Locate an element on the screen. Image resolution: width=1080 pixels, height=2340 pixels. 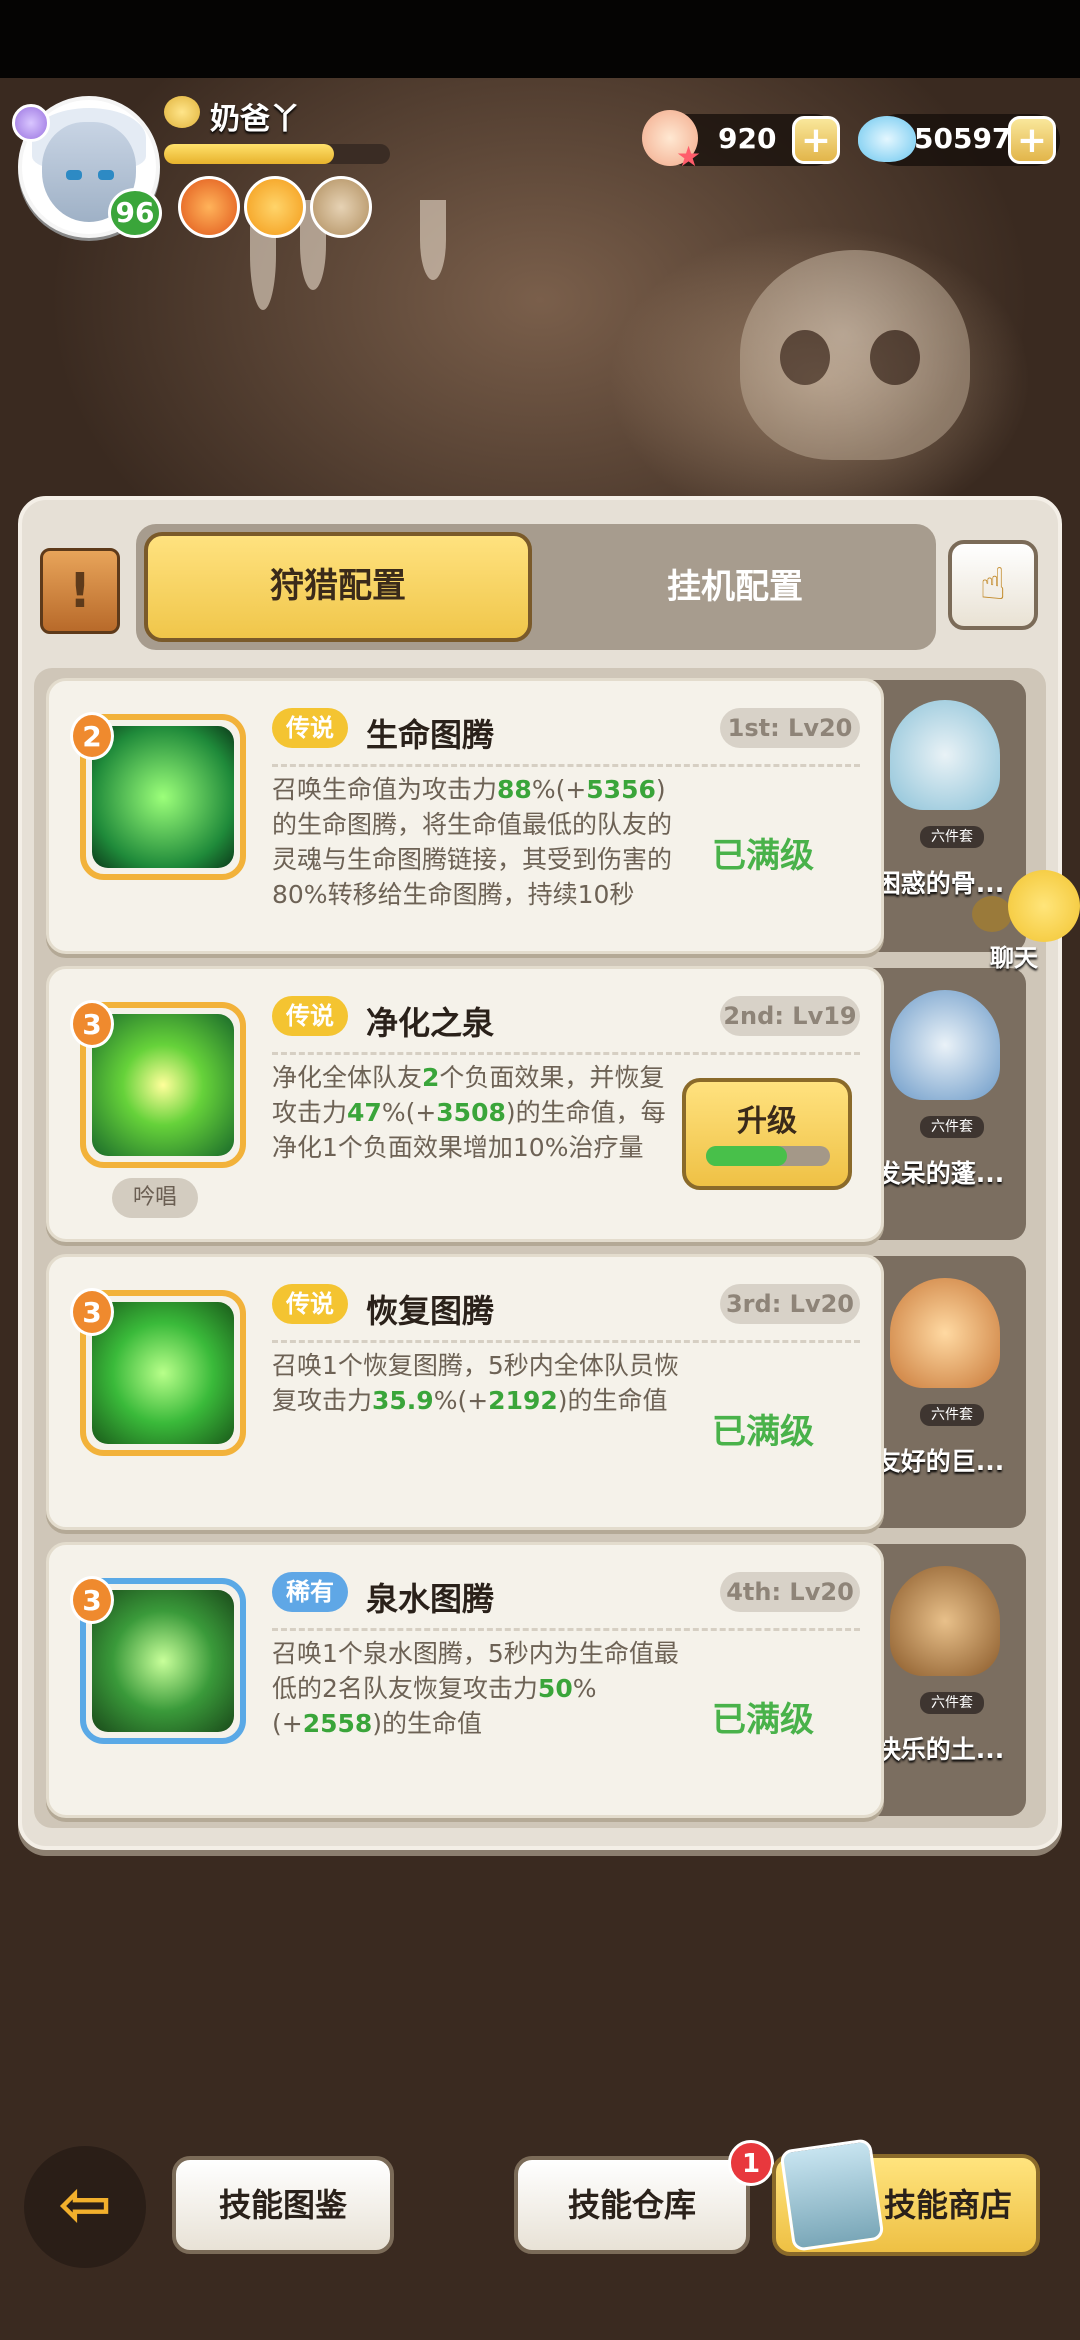
slot-level-tag: 4th: Lv20 is located at coordinates (790, 1592).